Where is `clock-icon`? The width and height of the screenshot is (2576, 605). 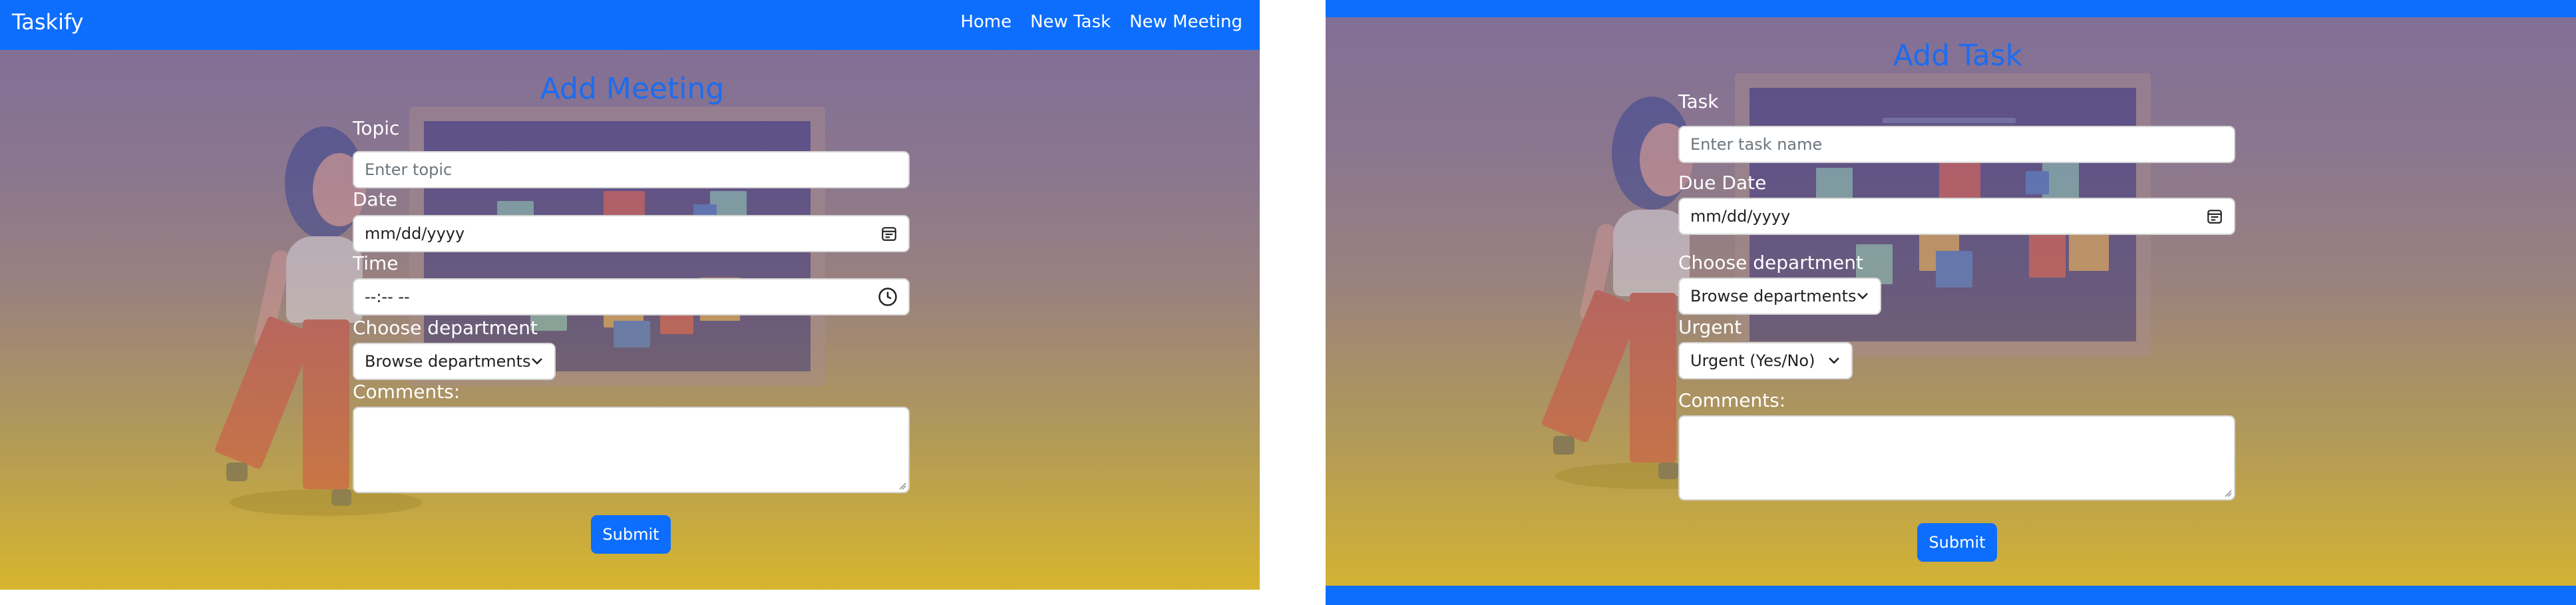
clock-icon is located at coordinates (888, 297).